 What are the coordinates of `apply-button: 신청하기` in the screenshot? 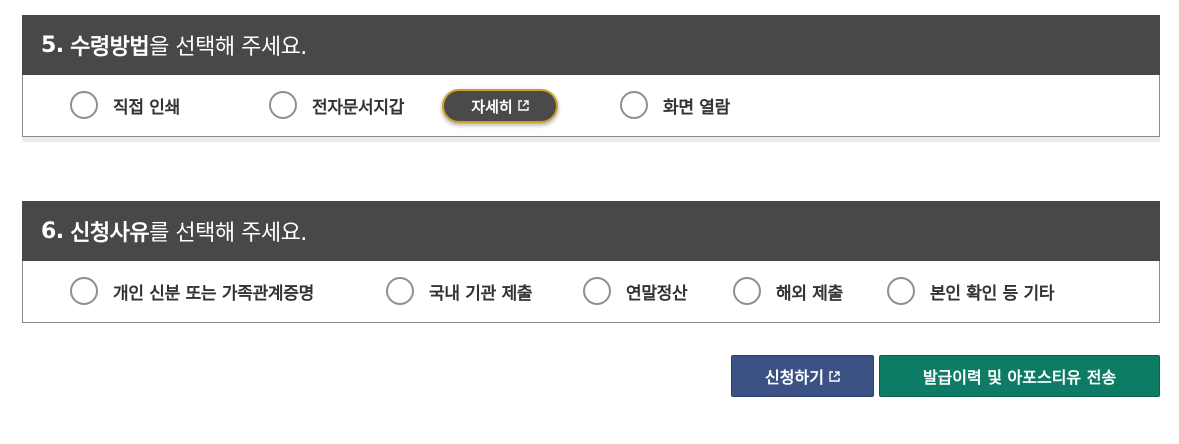 It's located at (802, 376).